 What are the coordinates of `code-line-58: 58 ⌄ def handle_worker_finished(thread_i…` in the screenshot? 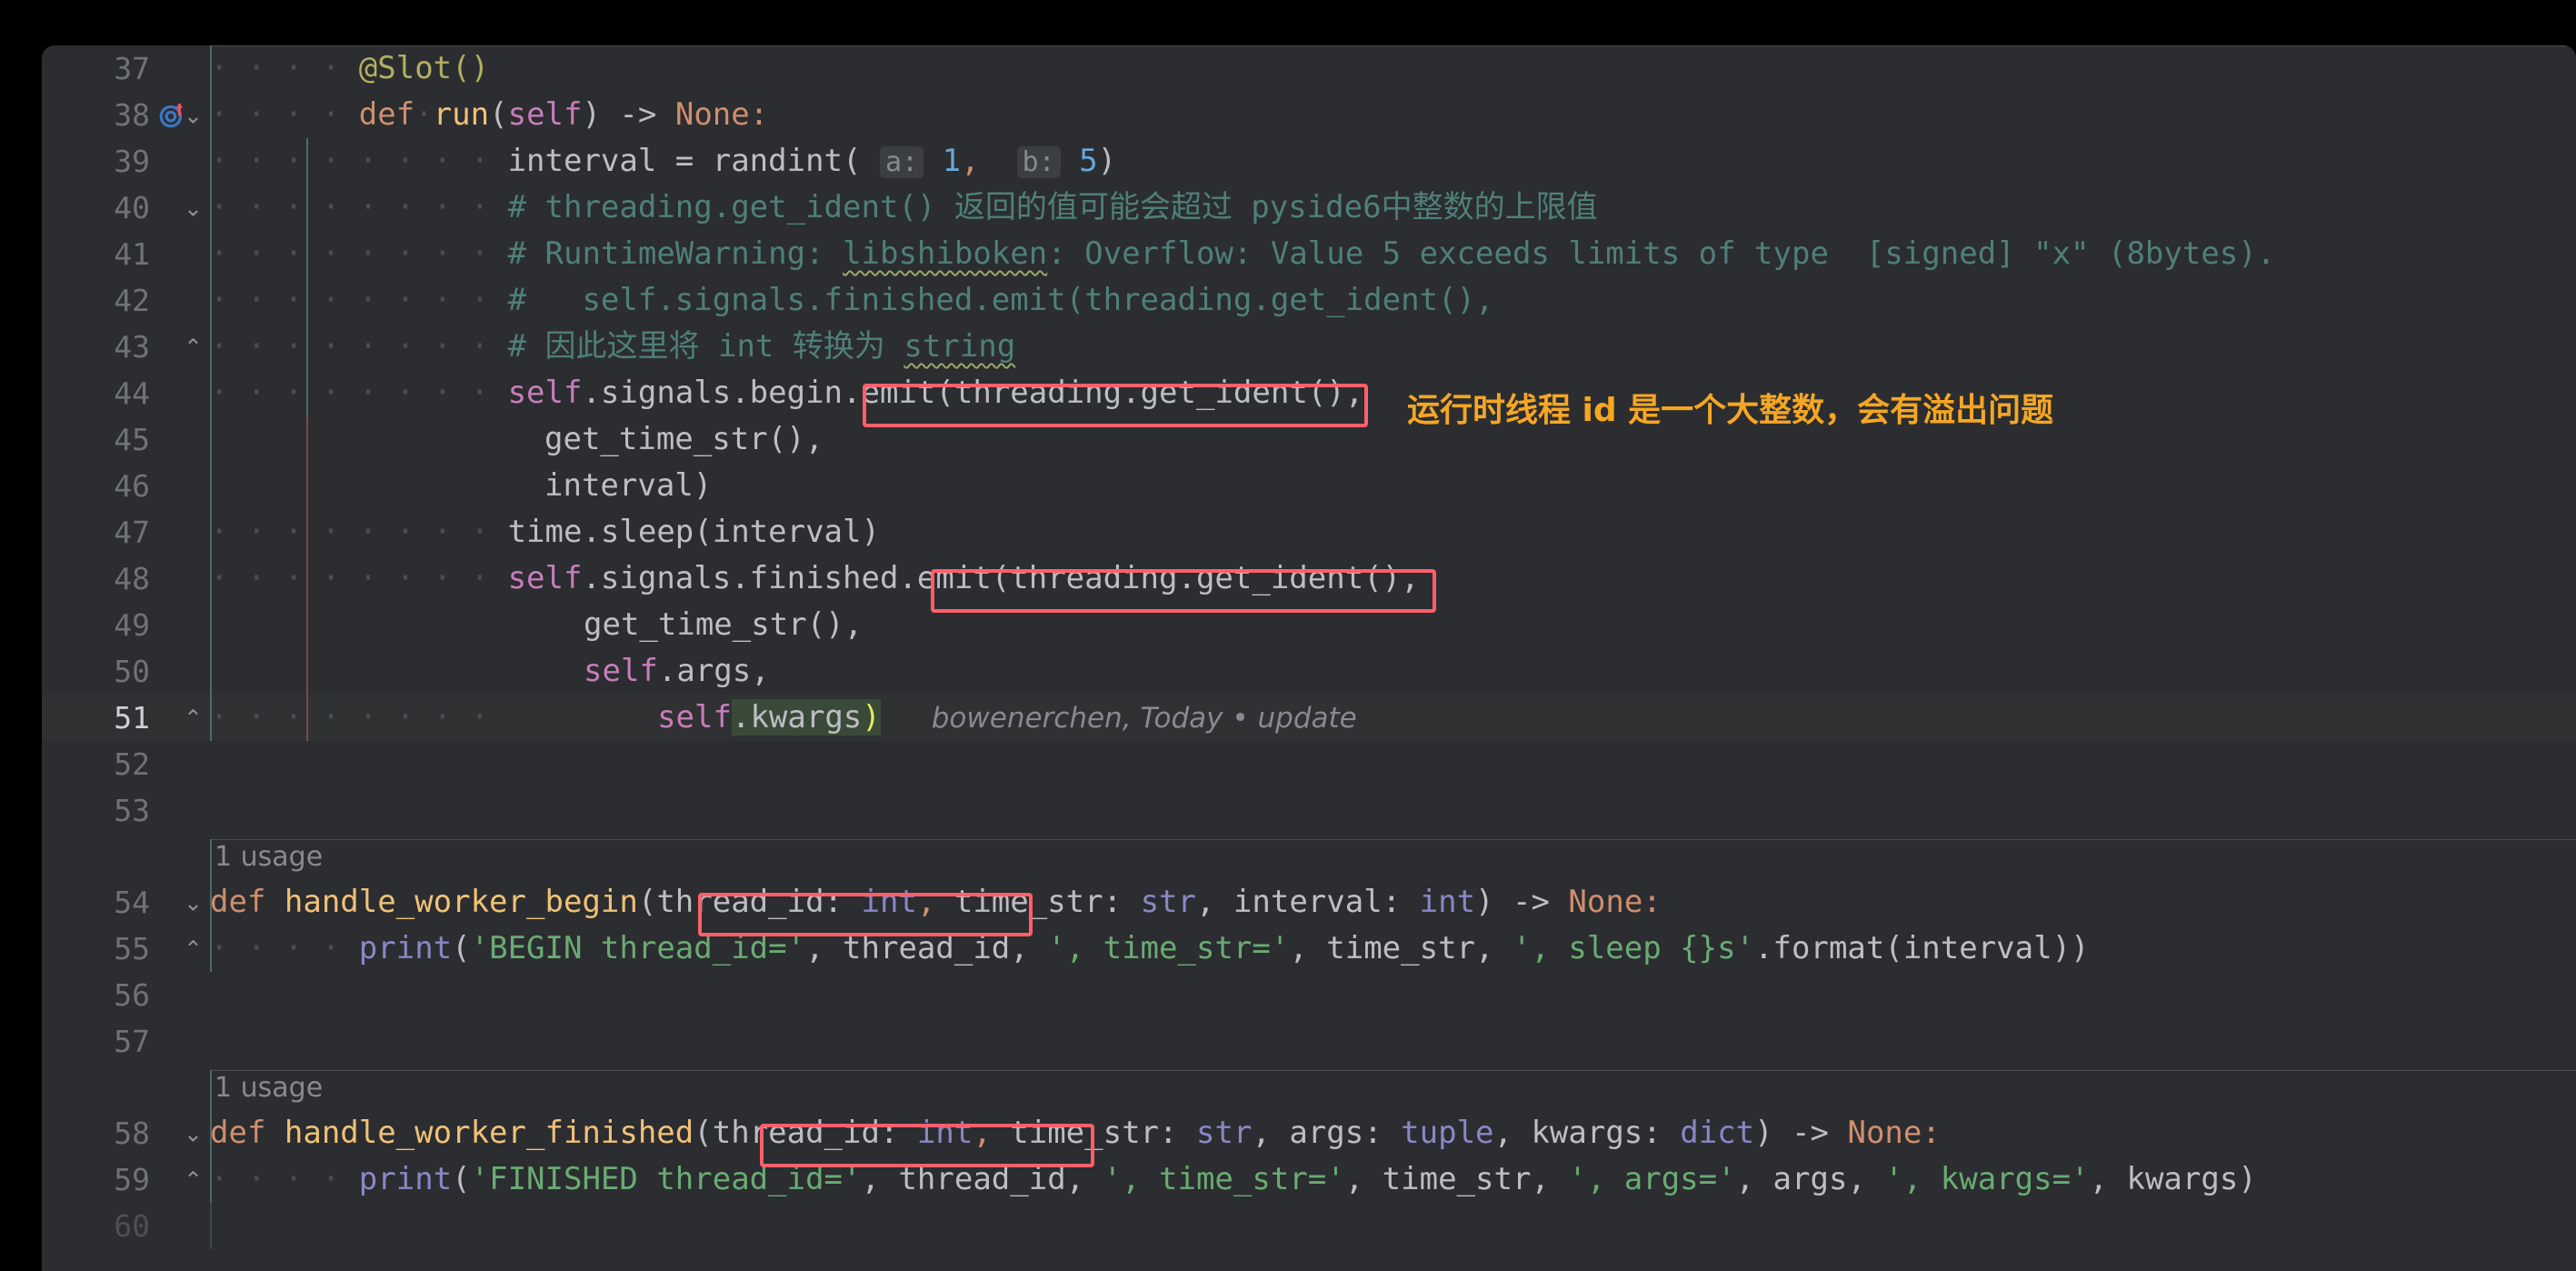 It's located at (1309, 1133).